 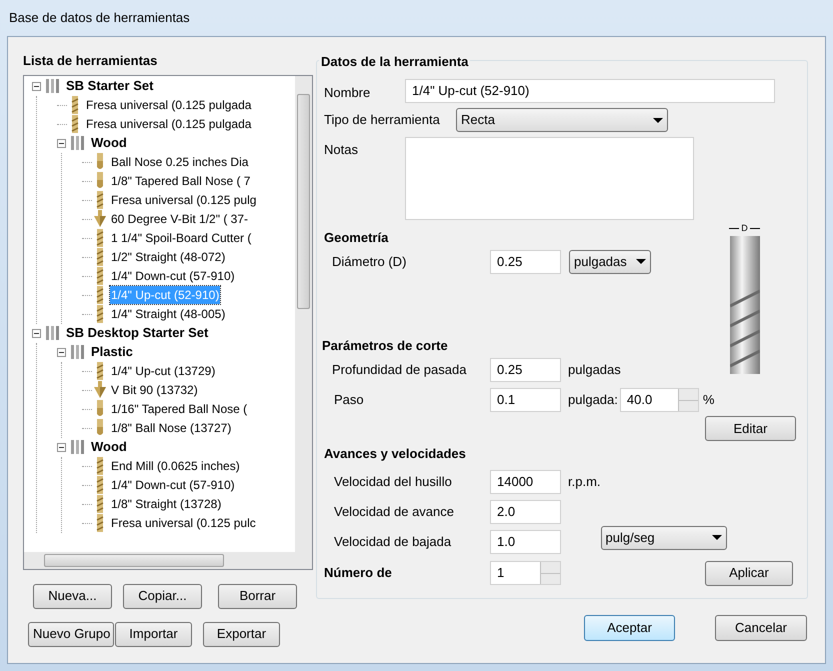 What do you see at coordinates (90, 61) in the screenshot?
I see `panel-title: Lista de herramientas` at bounding box center [90, 61].